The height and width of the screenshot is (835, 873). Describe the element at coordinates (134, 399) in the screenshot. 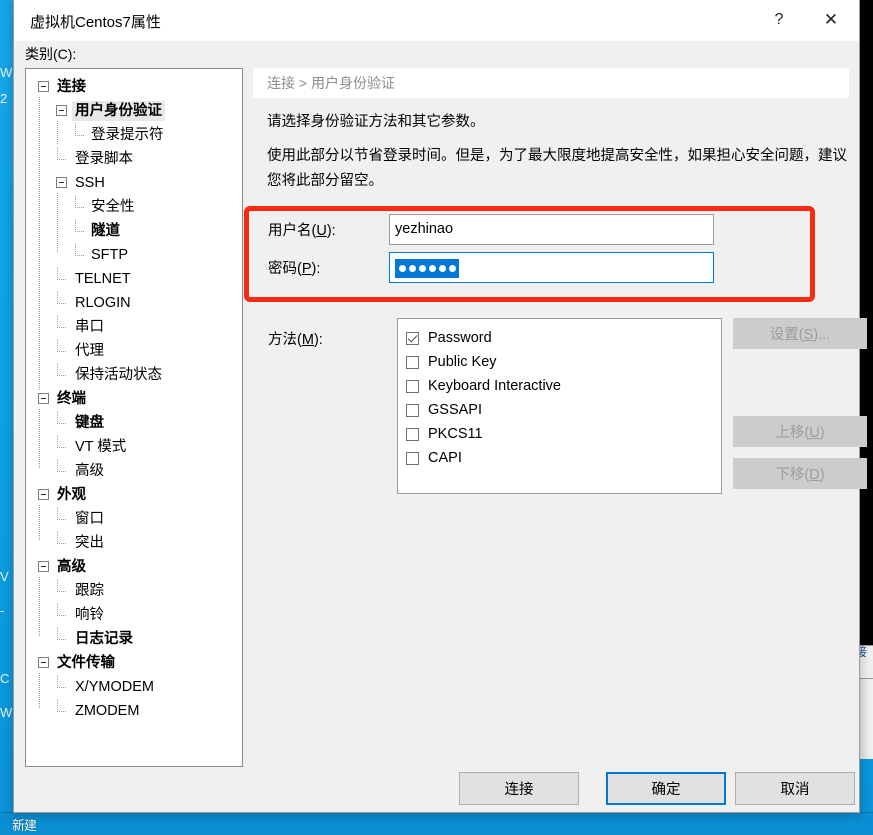

I see `tree-item: 终端` at that location.